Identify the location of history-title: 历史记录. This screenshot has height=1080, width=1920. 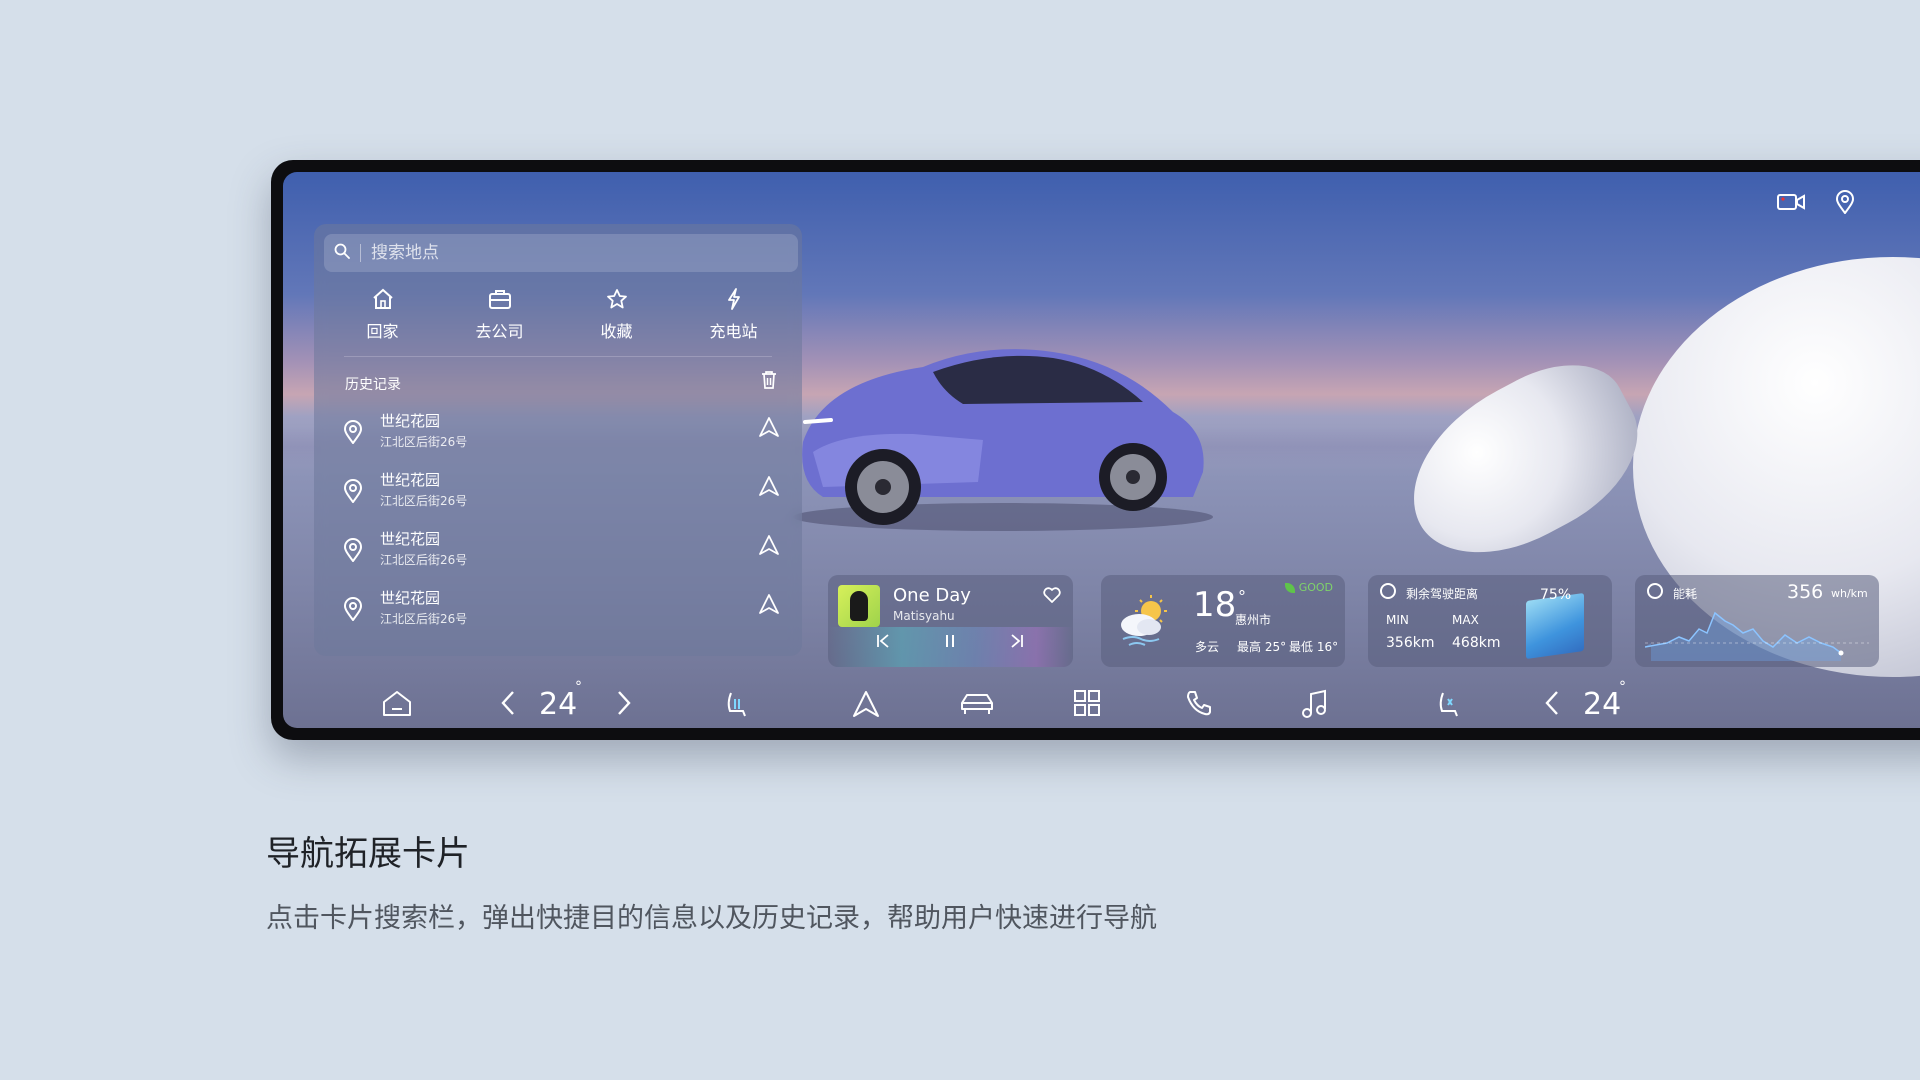
(373, 385).